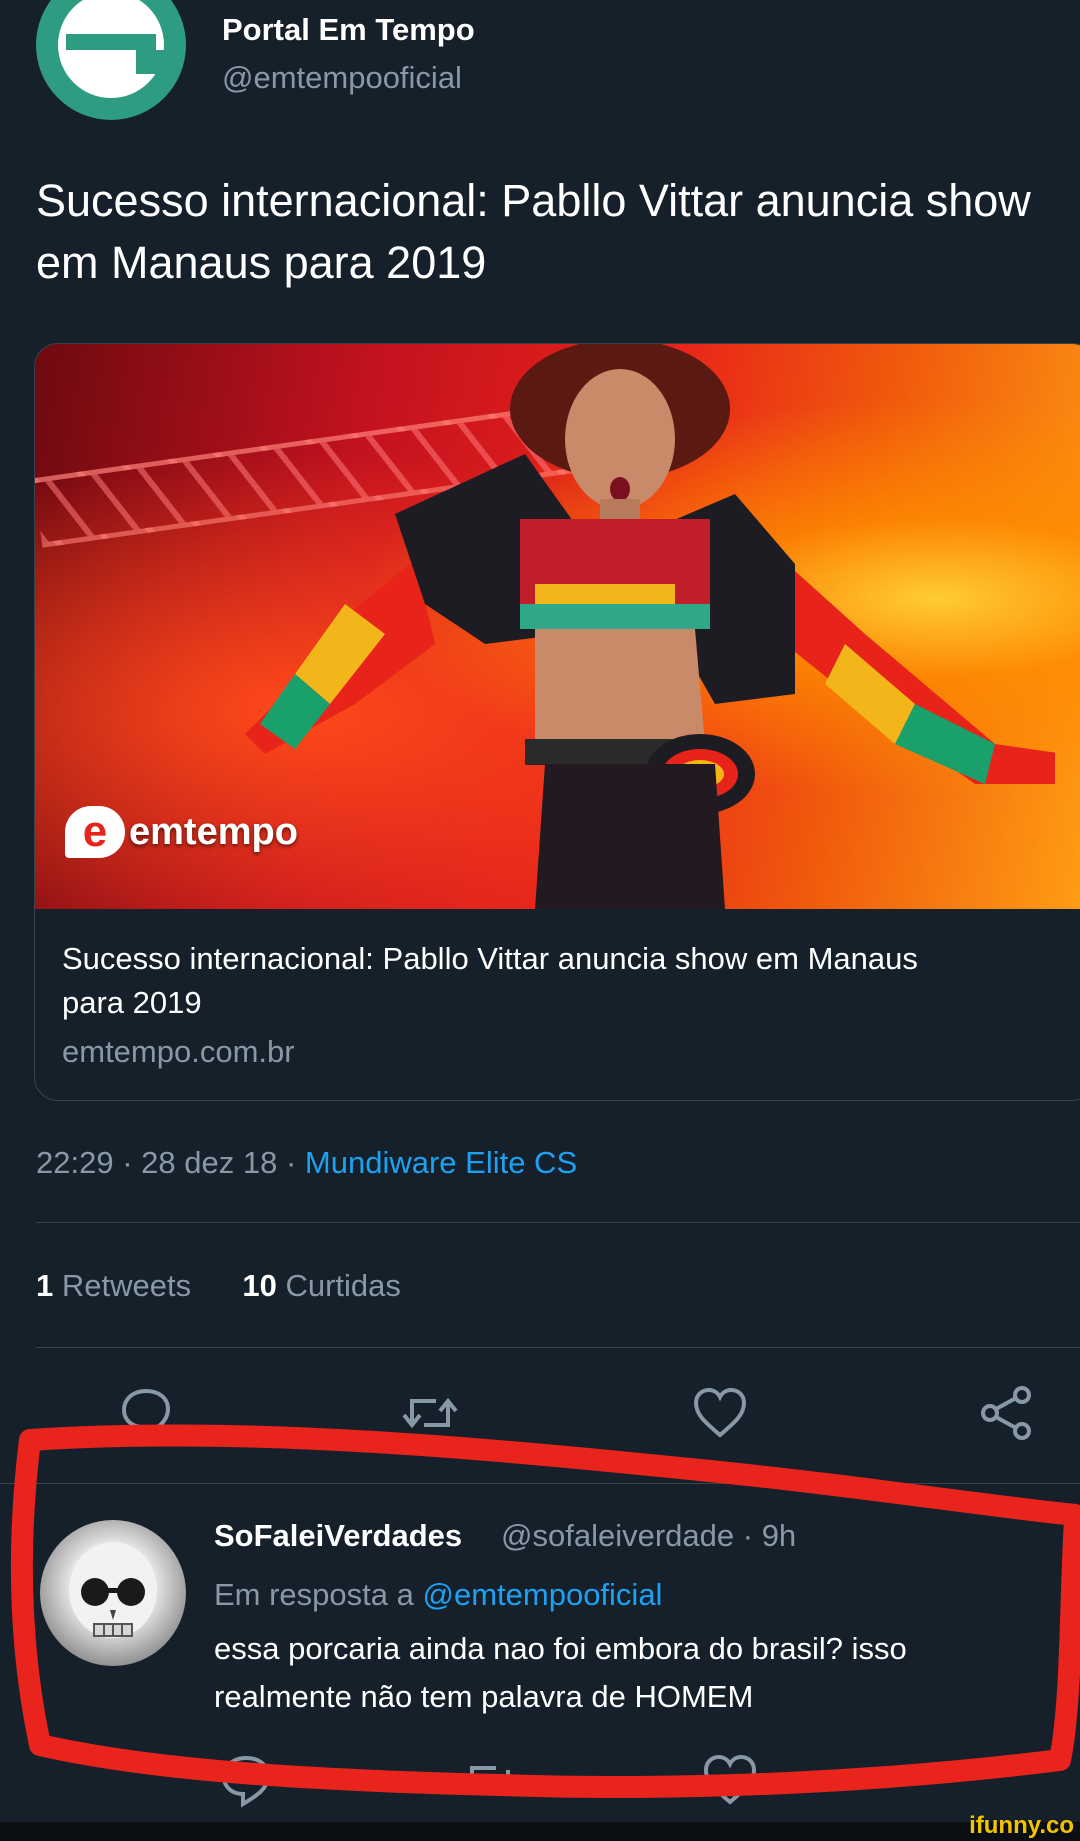  What do you see at coordinates (779, 1535) in the screenshot?
I see `reply-age: 9h` at bounding box center [779, 1535].